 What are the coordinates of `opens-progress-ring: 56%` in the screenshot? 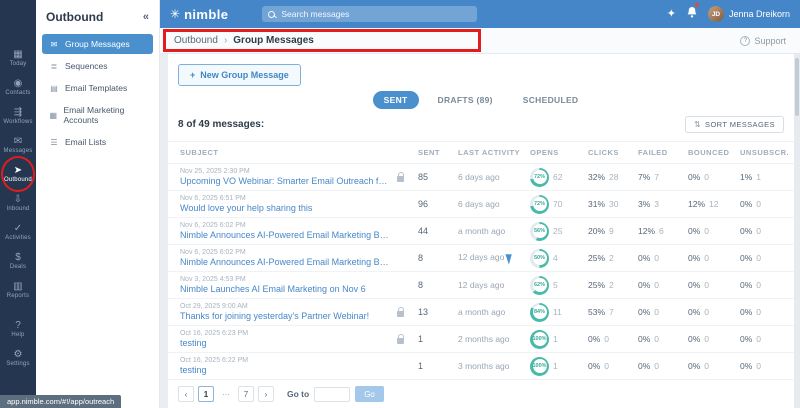 It's located at (539, 231).